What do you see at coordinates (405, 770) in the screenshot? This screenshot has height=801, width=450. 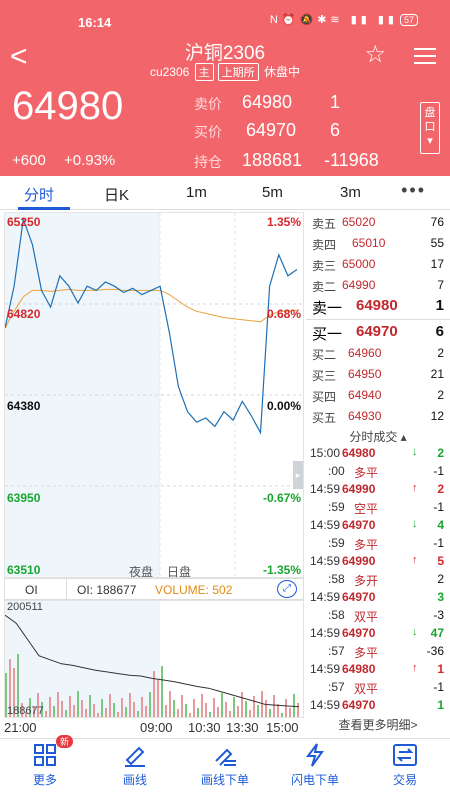 I see `nav-trade: 交易` at bounding box center [405, 770].